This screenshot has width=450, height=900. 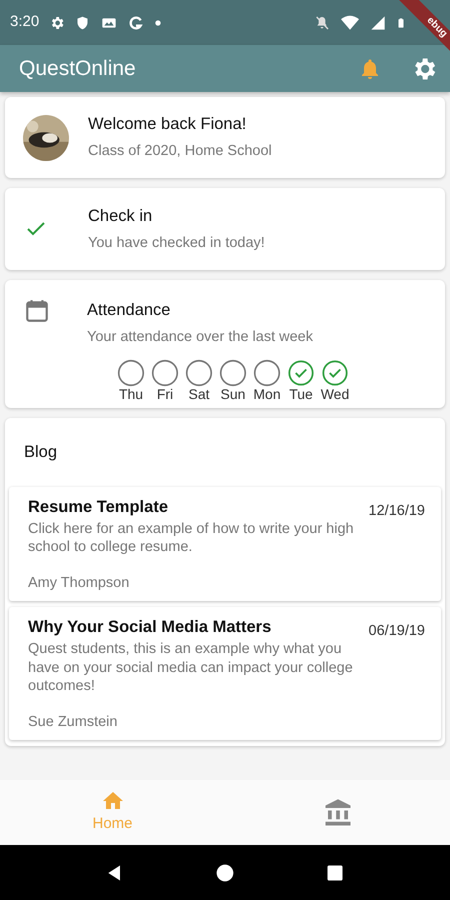 I want to click on day-label: Fri, so click(x=165, y=393).